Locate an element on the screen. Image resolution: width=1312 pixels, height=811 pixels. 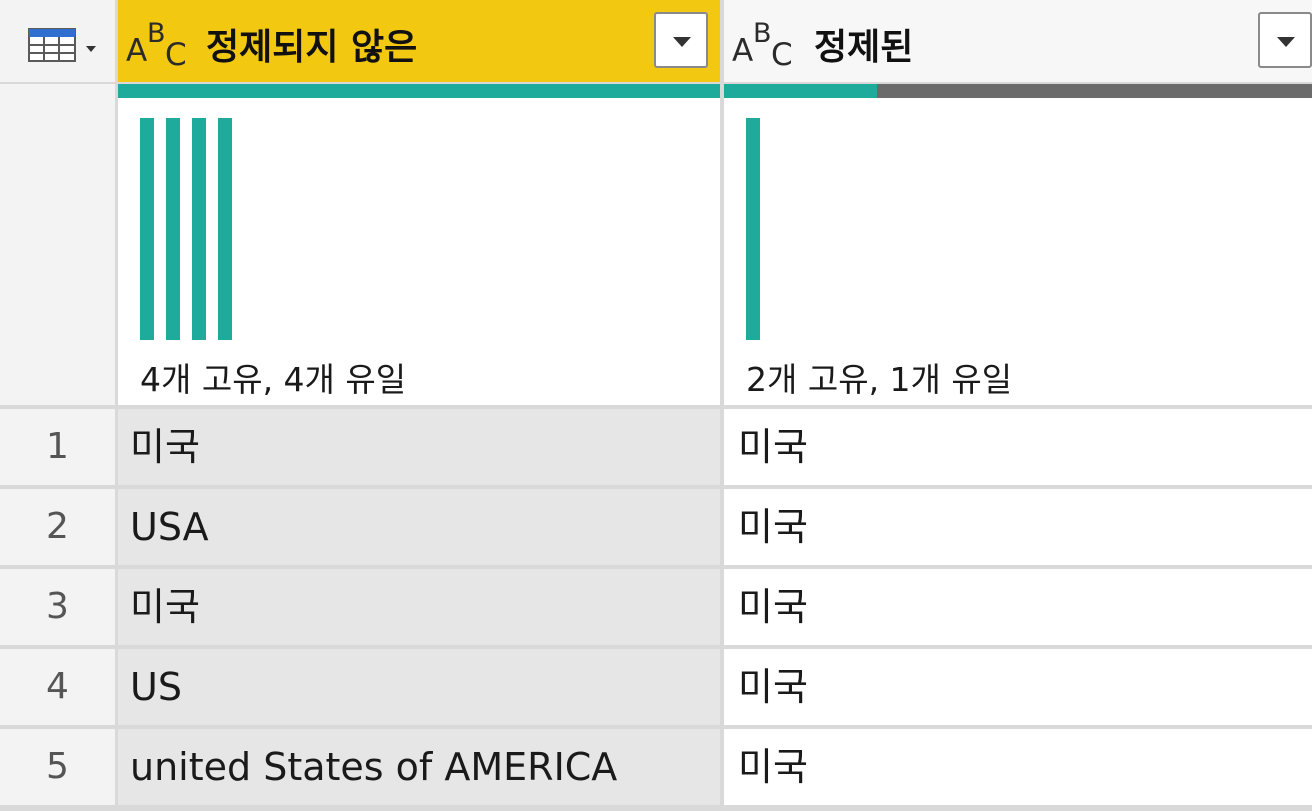
column-header-uncleaned: A B C 정제되지 않은 is located at coordinates (419, 41).